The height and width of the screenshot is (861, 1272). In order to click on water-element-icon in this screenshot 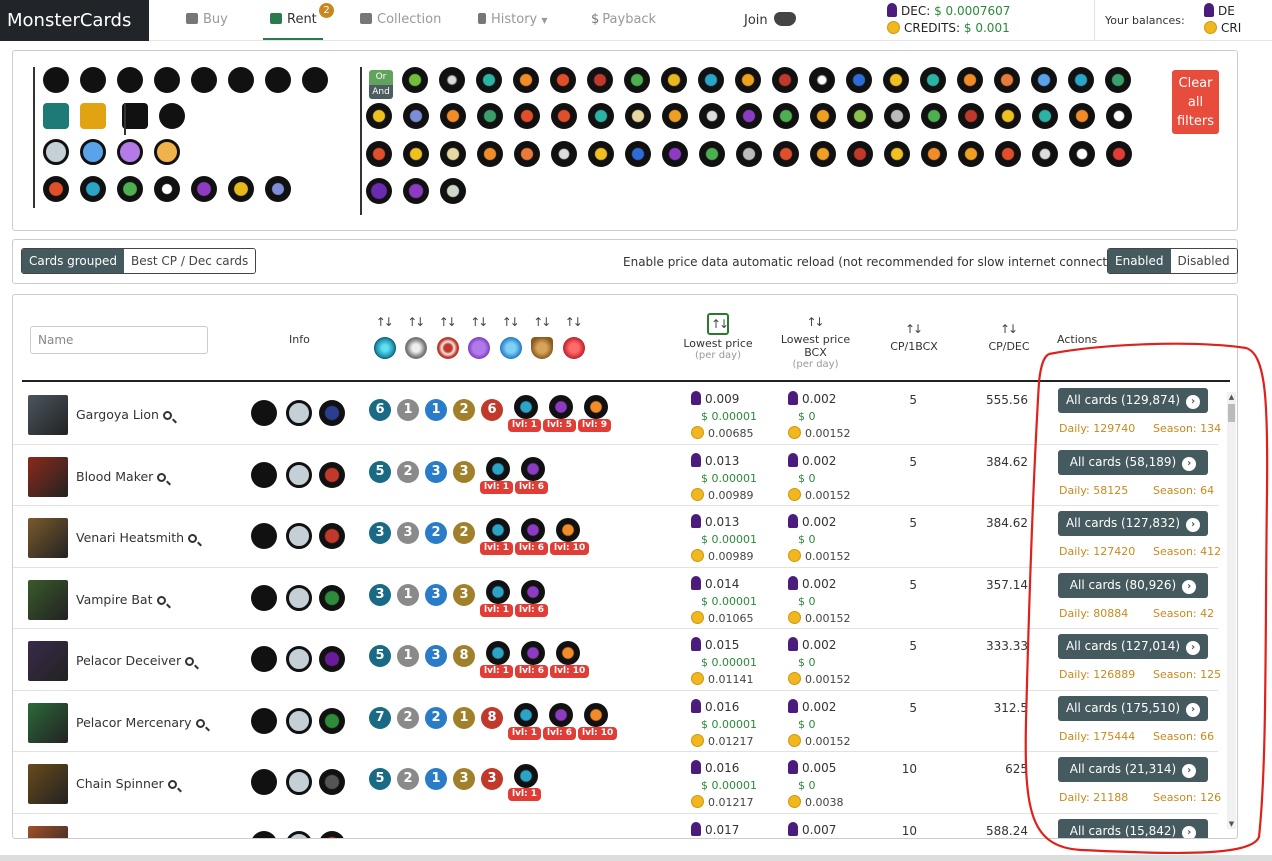, I will do `click(93, 189)`.